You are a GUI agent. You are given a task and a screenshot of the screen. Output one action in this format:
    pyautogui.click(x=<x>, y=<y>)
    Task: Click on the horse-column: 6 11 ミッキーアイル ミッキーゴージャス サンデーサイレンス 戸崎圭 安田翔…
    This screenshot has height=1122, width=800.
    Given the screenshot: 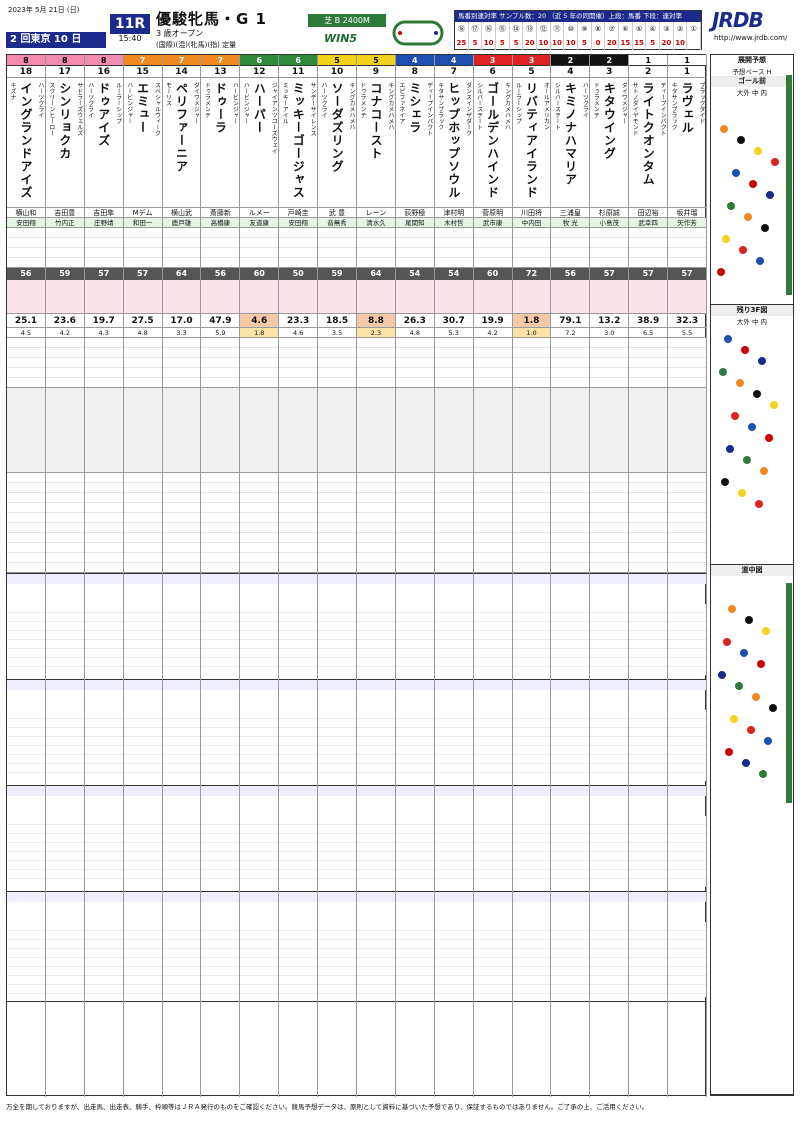 What is the action you would take?
    pyautogui.click(x=299, y=576)
    